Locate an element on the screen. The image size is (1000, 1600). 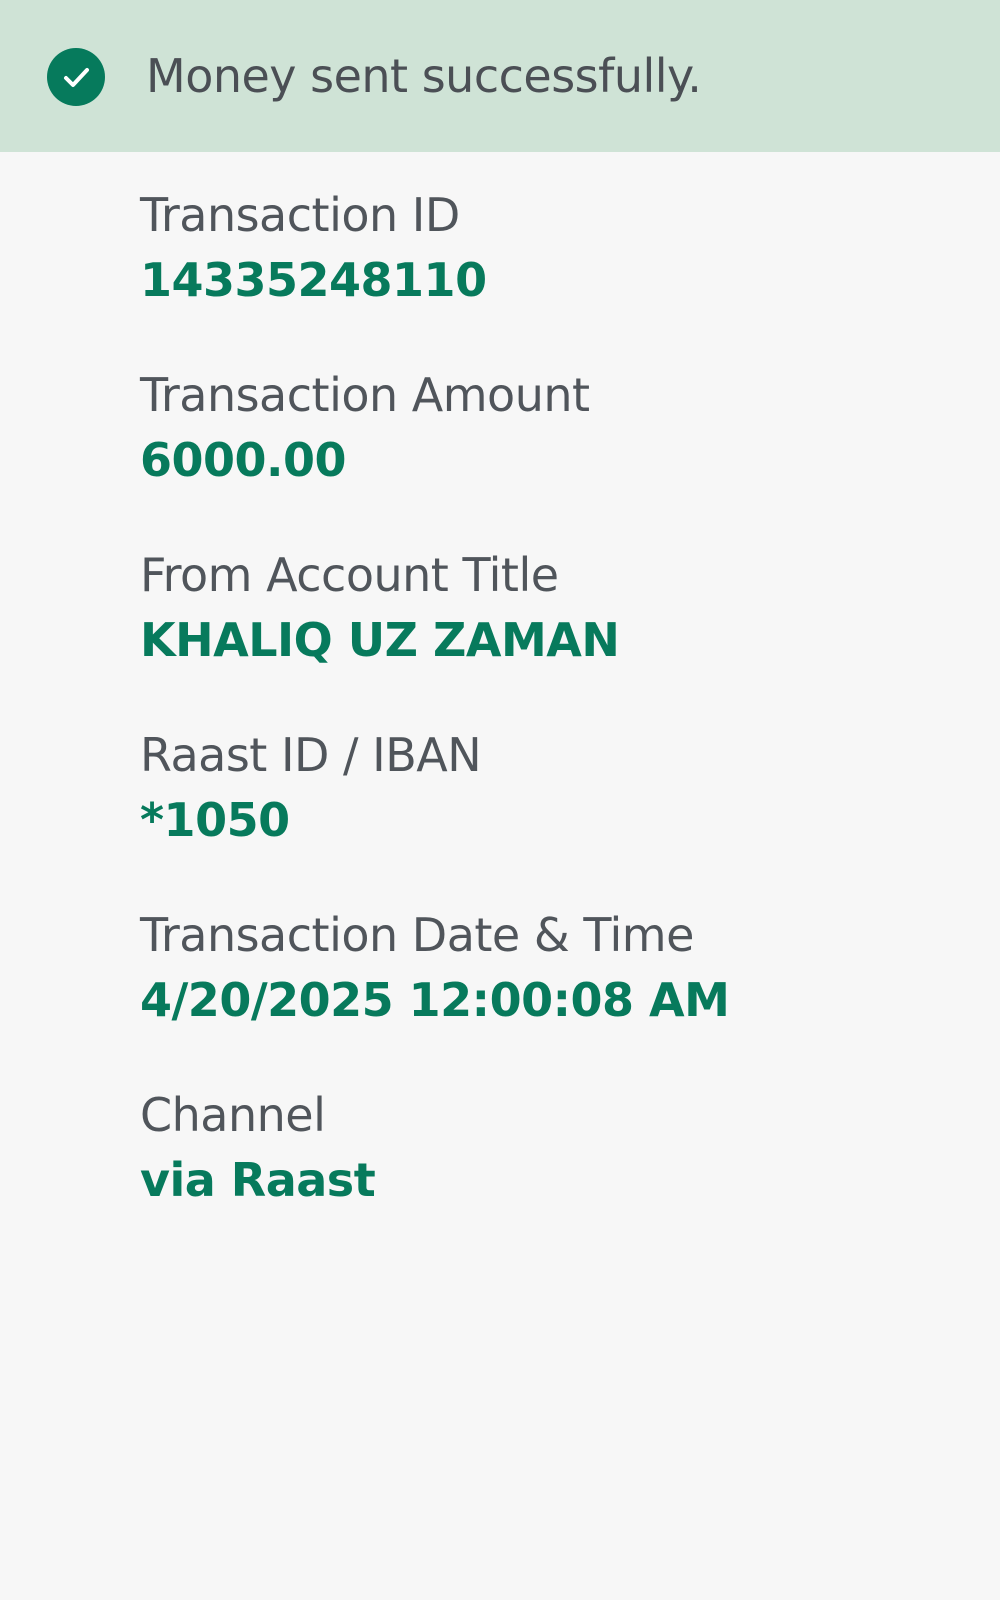
transaction-amount-value: 6000.00 is located at coordinates (243, 460).